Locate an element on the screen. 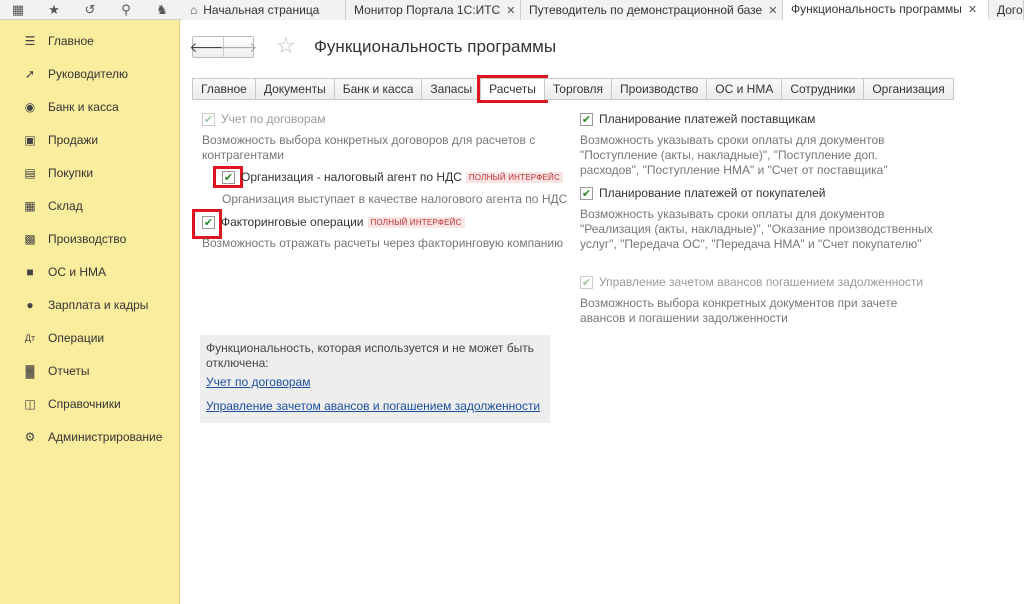 This screenshot has height=604, width=1024. sidebar-item-warehouse: ▦ Склад is located at coordinates (89, 205).